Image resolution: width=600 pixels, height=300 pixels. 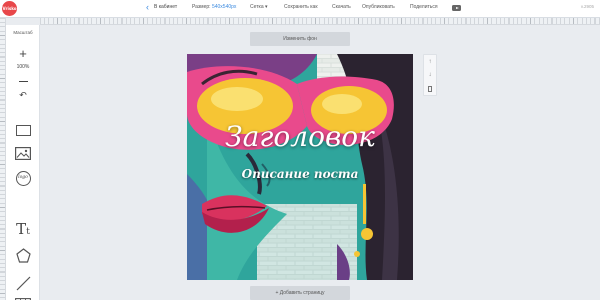 I want to click on logo-icon: logo, so click(x=23, y=178).